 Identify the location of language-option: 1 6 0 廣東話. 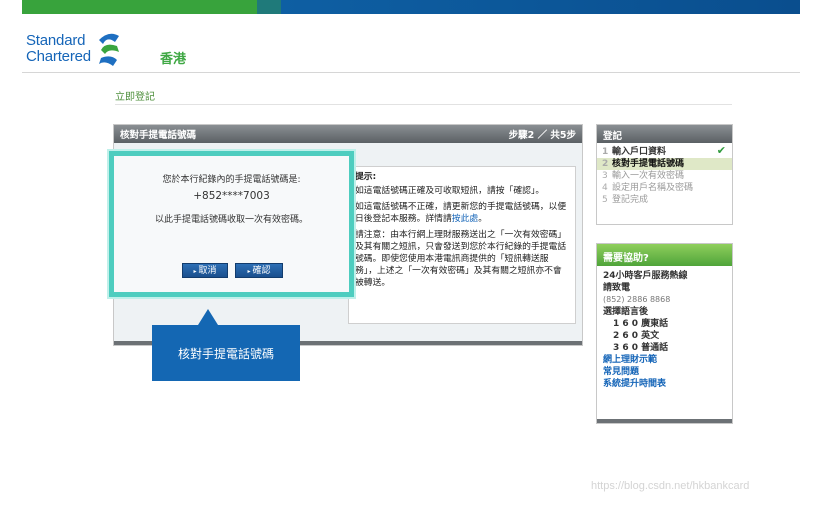
(641, 324).